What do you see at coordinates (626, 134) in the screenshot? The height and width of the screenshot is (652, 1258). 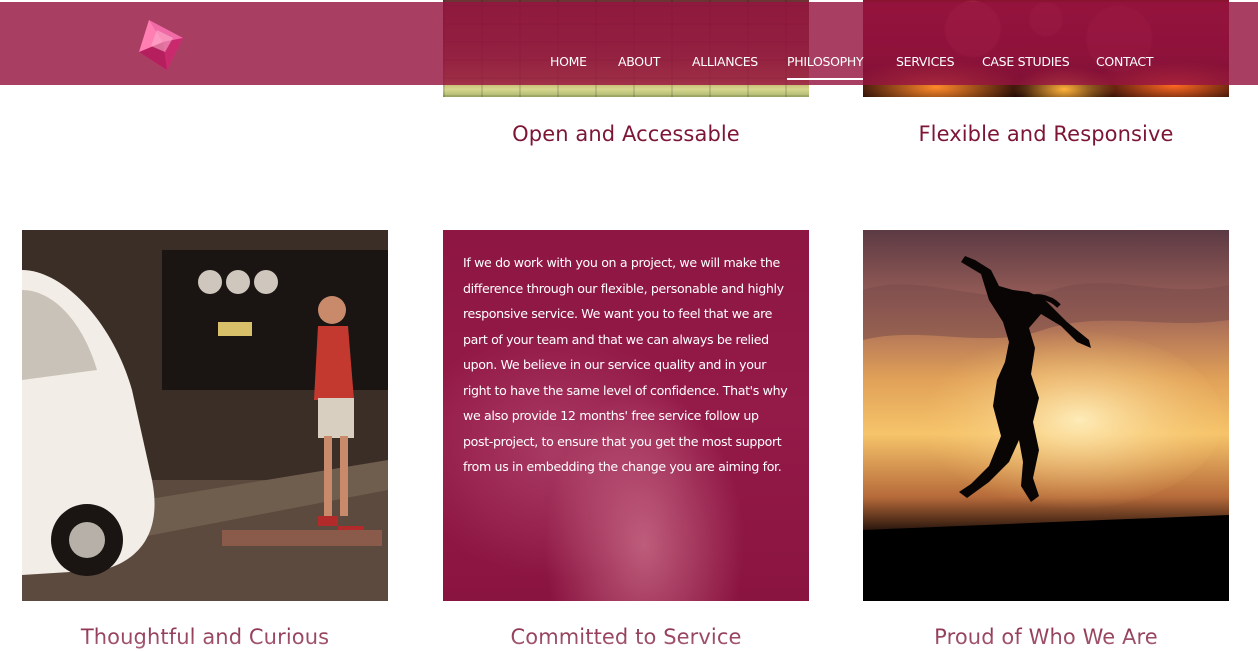 I see `value-title-open: Open and Accessable` at bounding box center [626, 134].